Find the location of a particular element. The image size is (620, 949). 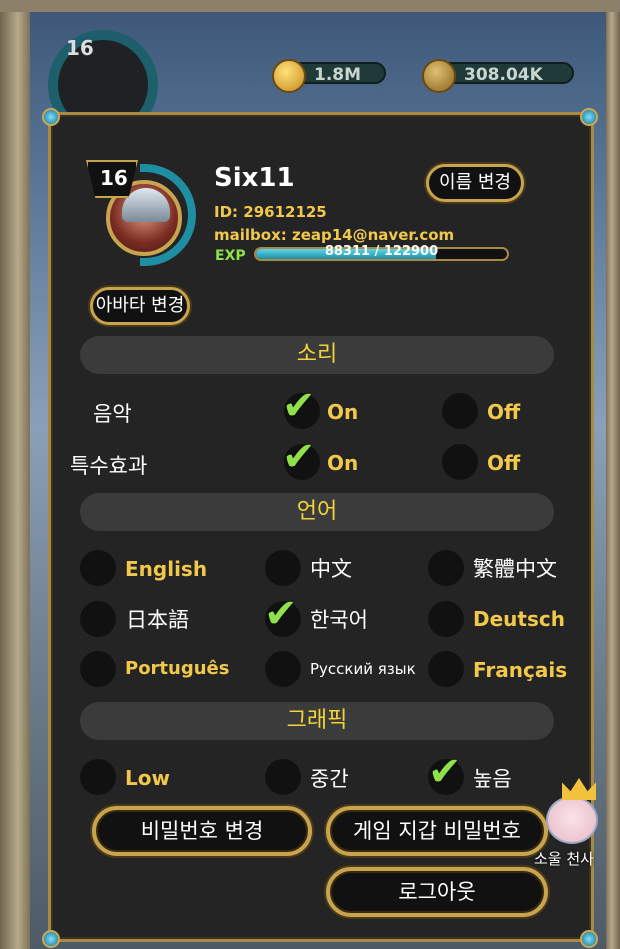

hud-gold-value: 1.8M is located at coordinates (338, 75).